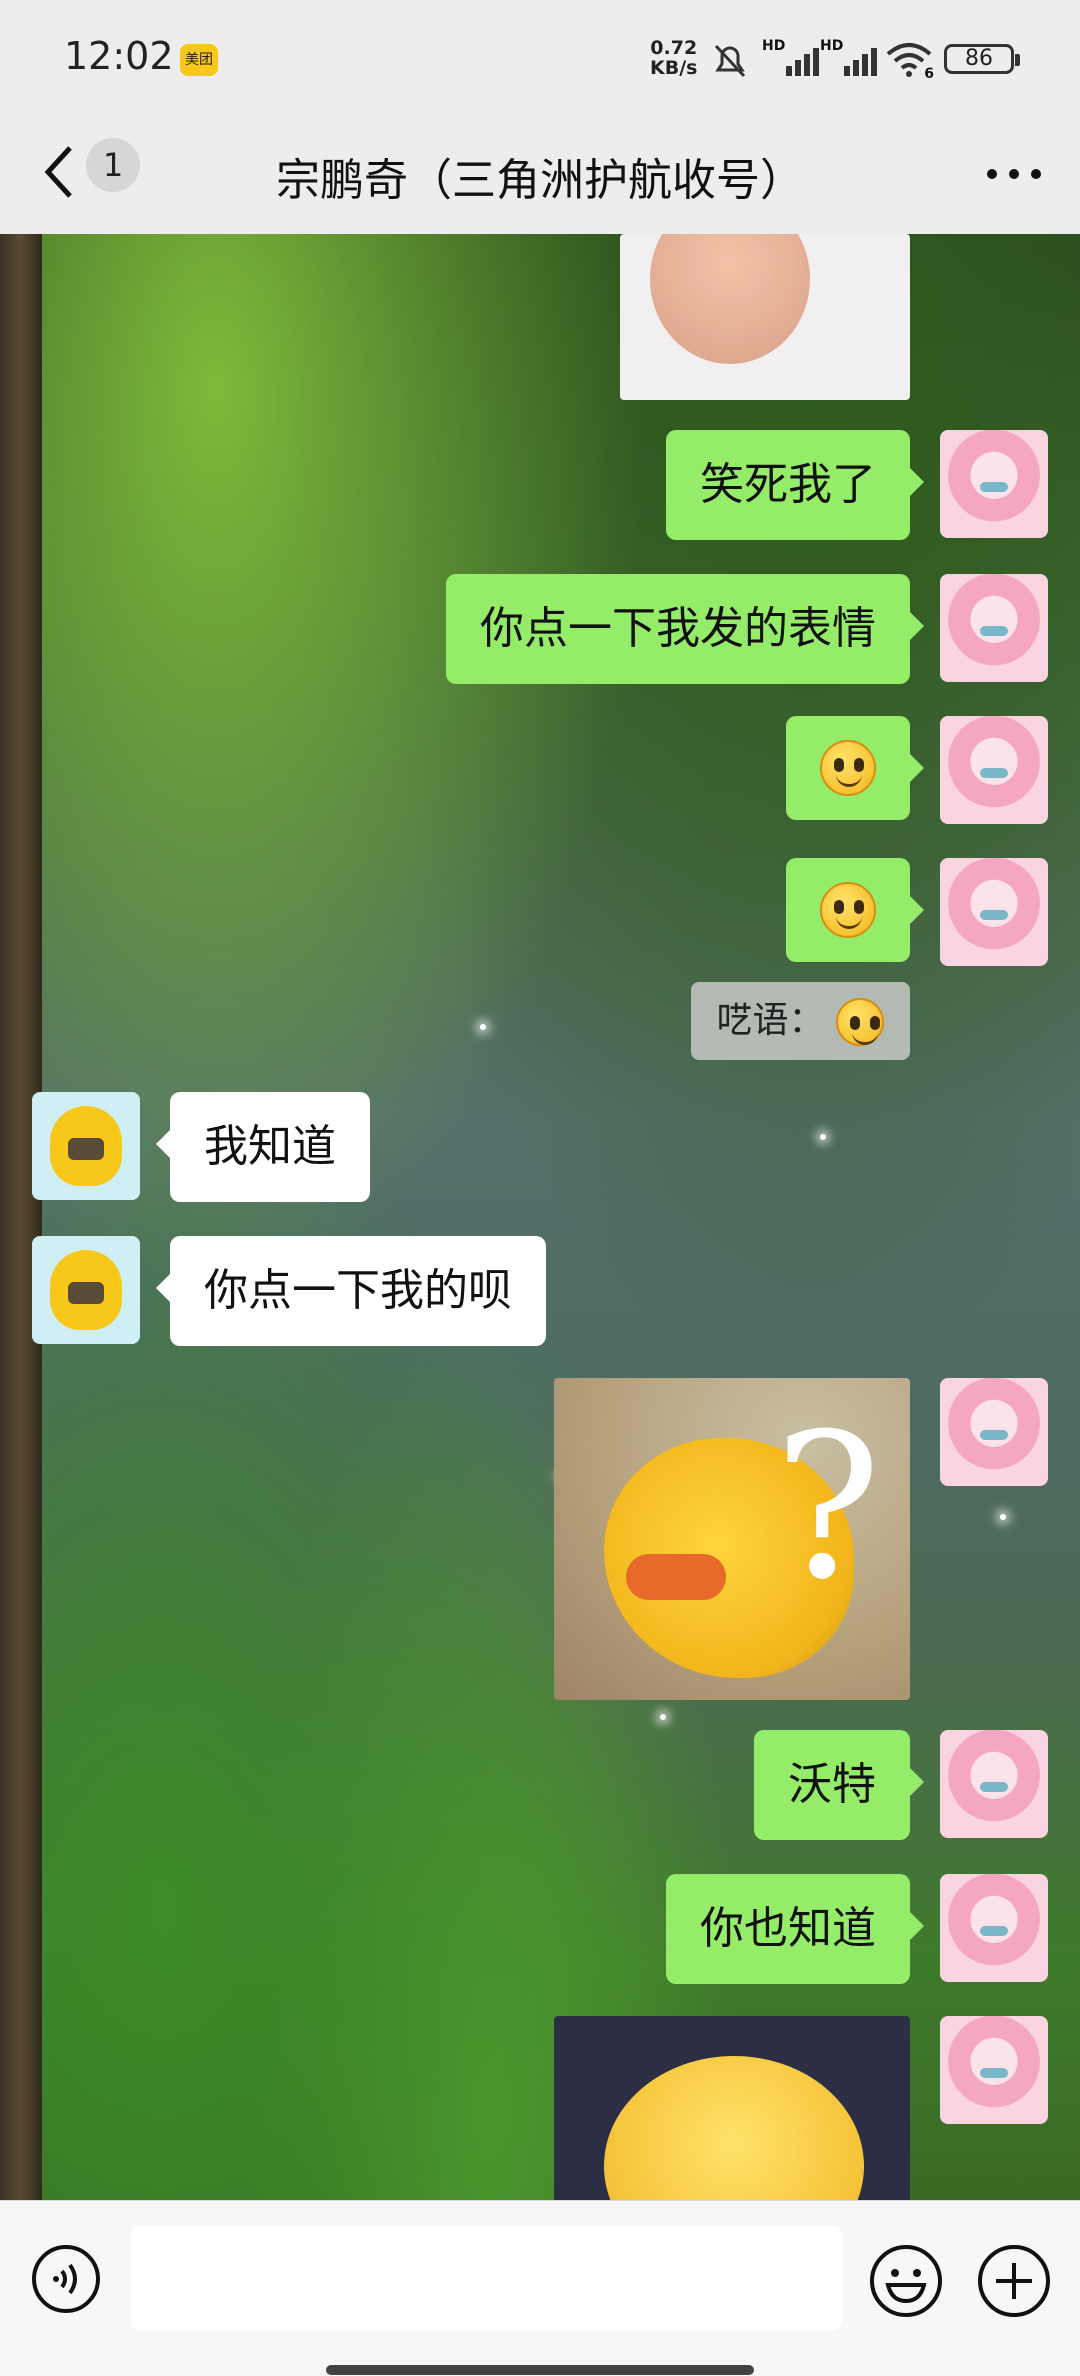  I want to click on question-mark-glyph: ?, so click(828, 1507).